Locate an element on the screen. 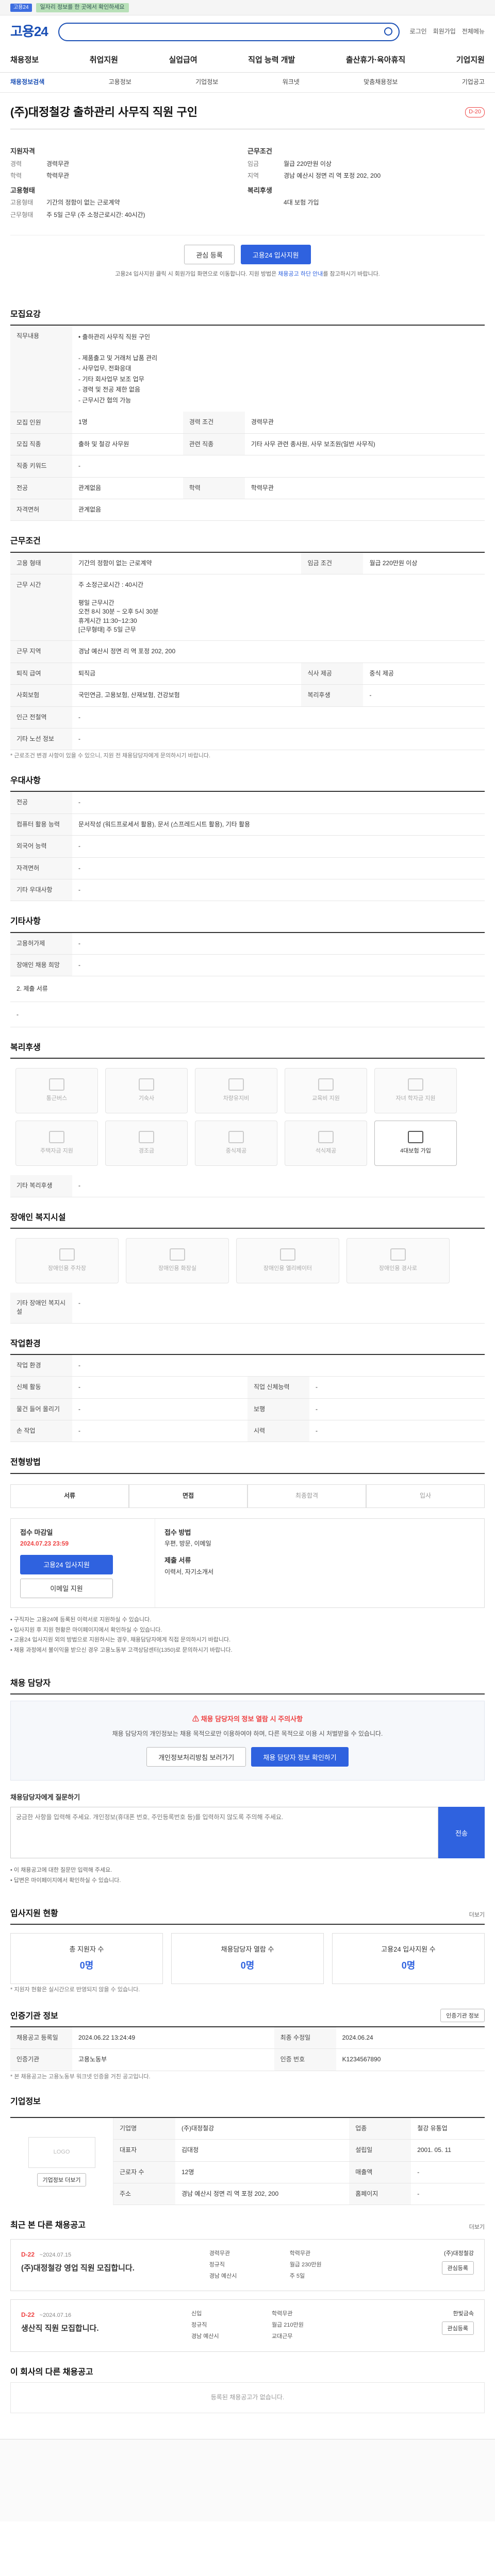 Image resolution: width=495 pixels, height=2576 pixels. card-title: (주)대정철강 영업 직원 모집합니다. is located at coordinates (78, 2268).